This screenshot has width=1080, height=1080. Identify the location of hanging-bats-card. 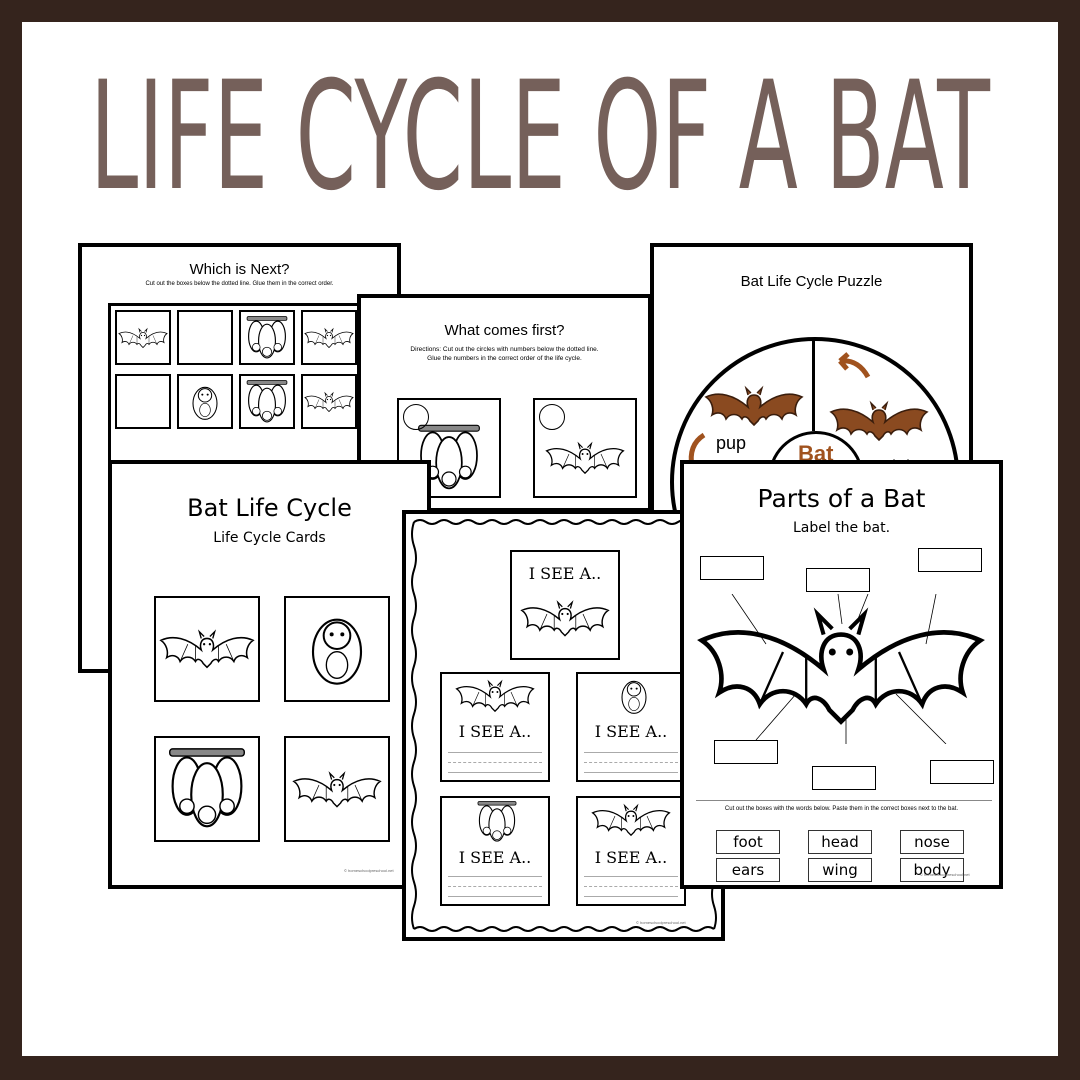
(207, 789).